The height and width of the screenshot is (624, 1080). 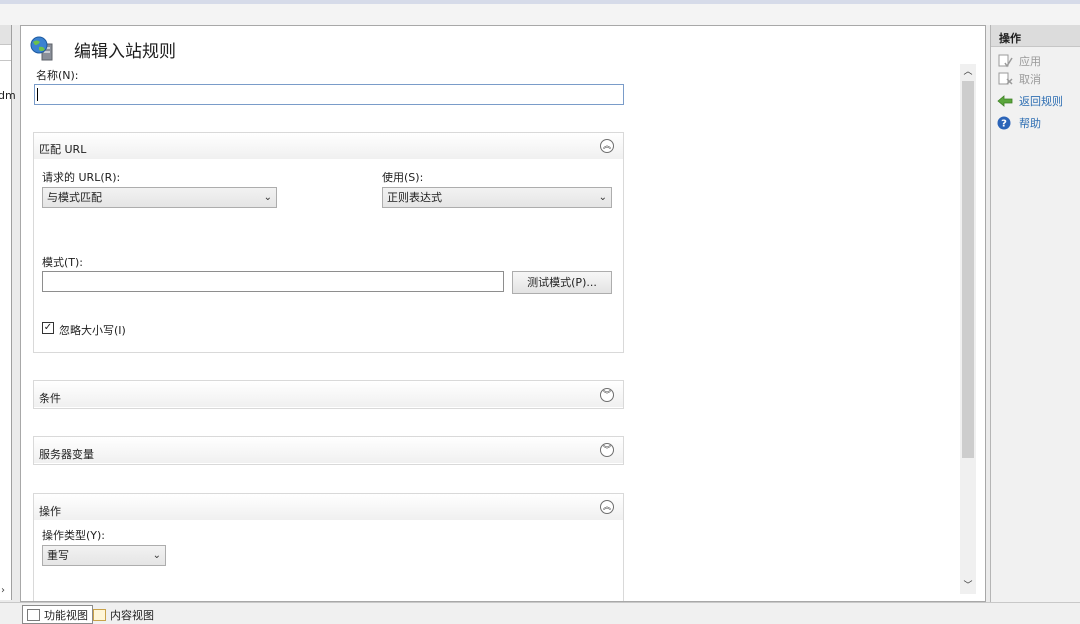 I want to click on server-variables-title: 服务器变量, so click(x=66, y=454).